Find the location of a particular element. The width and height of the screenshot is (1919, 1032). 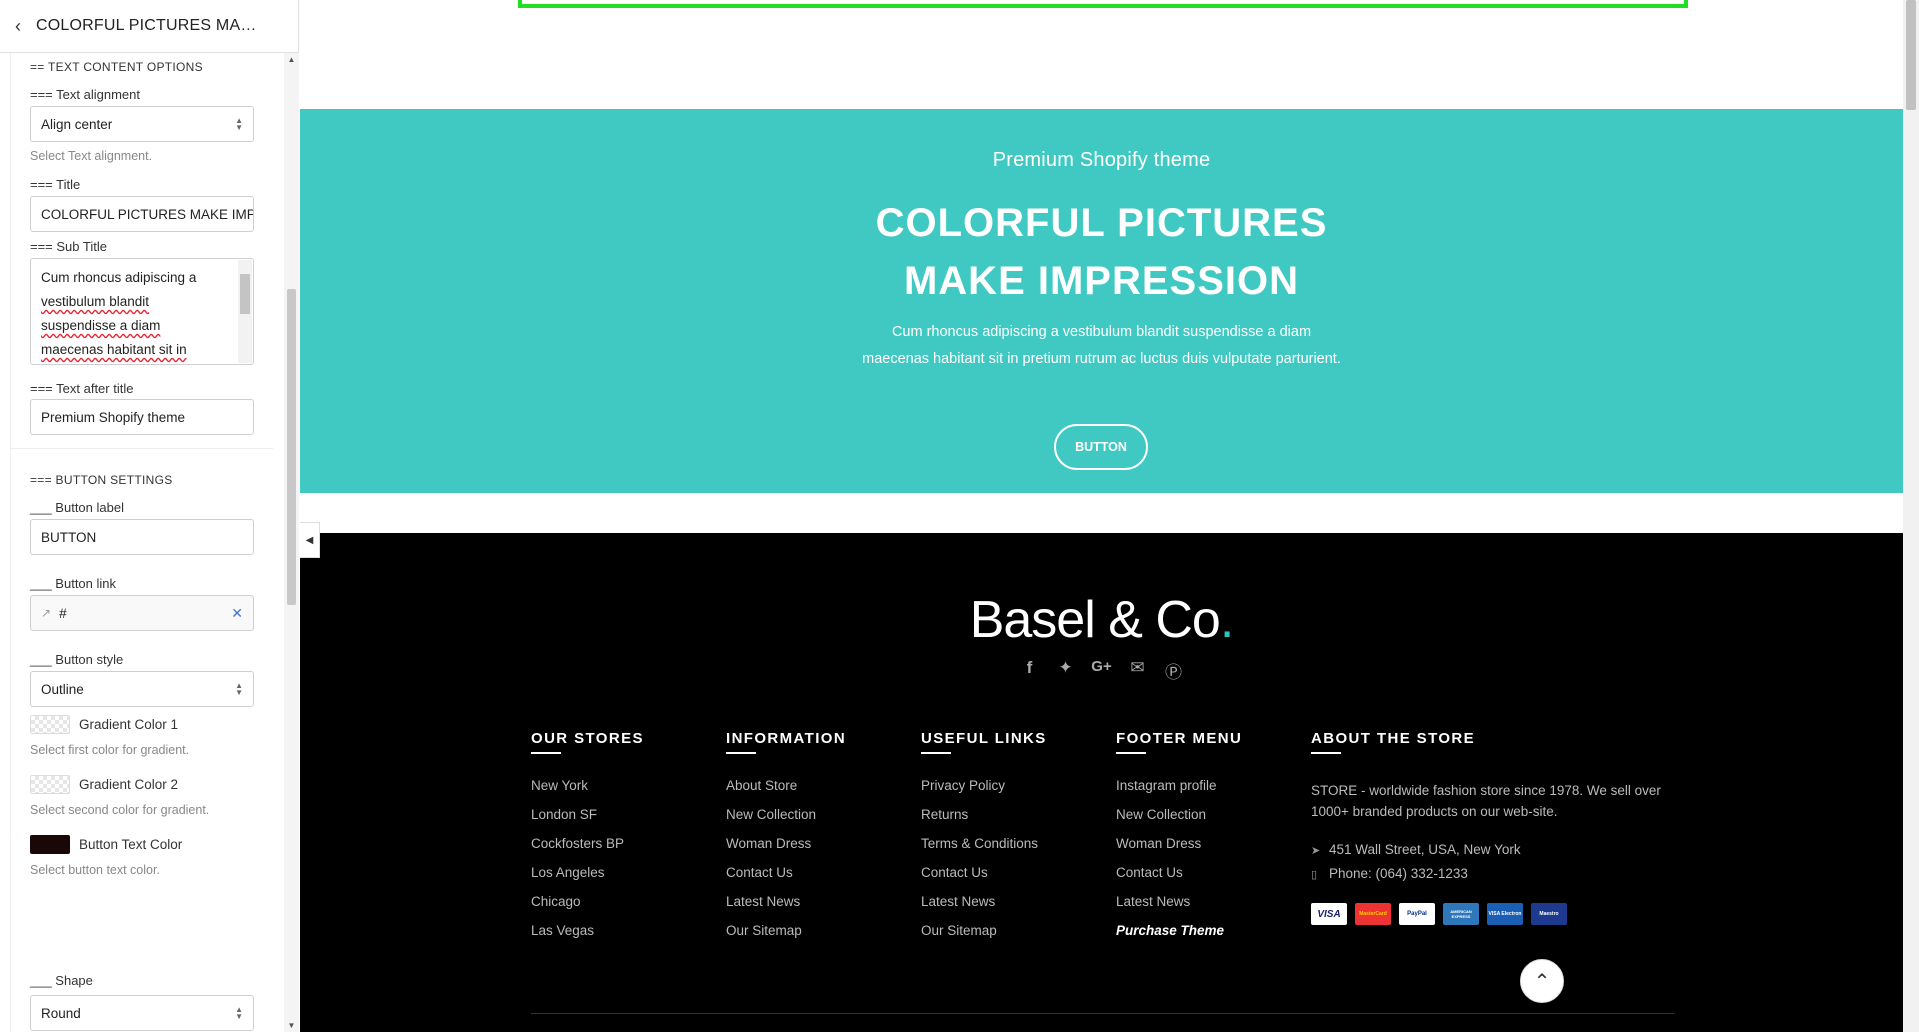

button-style-select: Outline ▲ ▼ is located at coordinates (142, 689).